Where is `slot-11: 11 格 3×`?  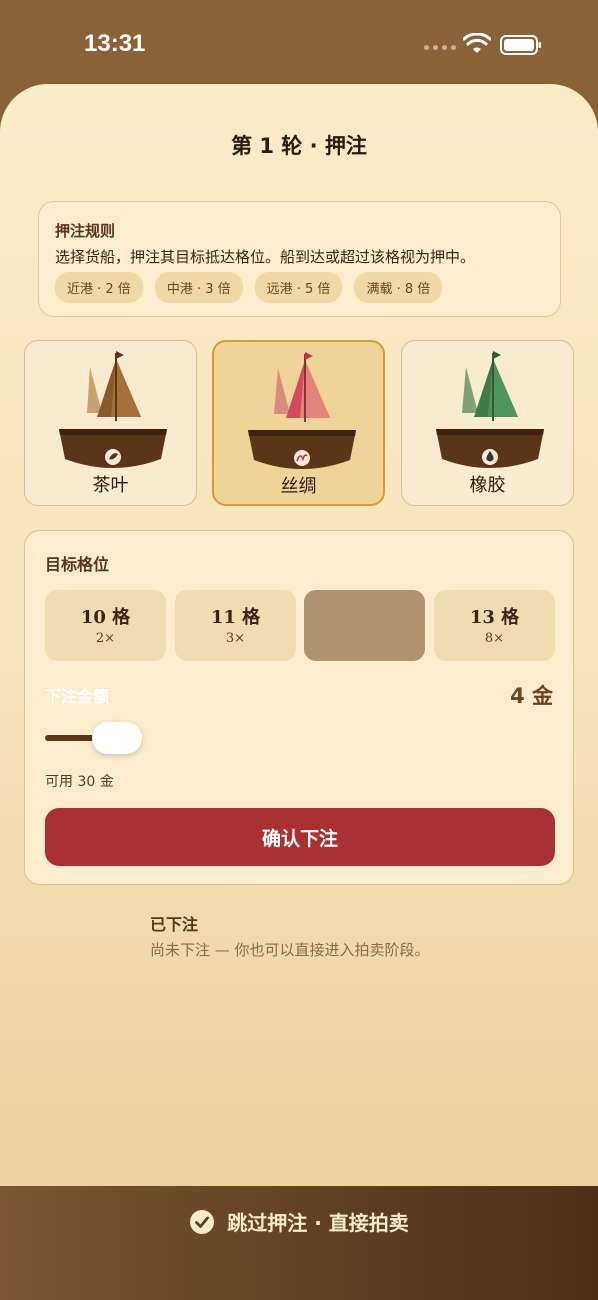
slot-11: 11 格 3× is located at coordinates (235, 625).